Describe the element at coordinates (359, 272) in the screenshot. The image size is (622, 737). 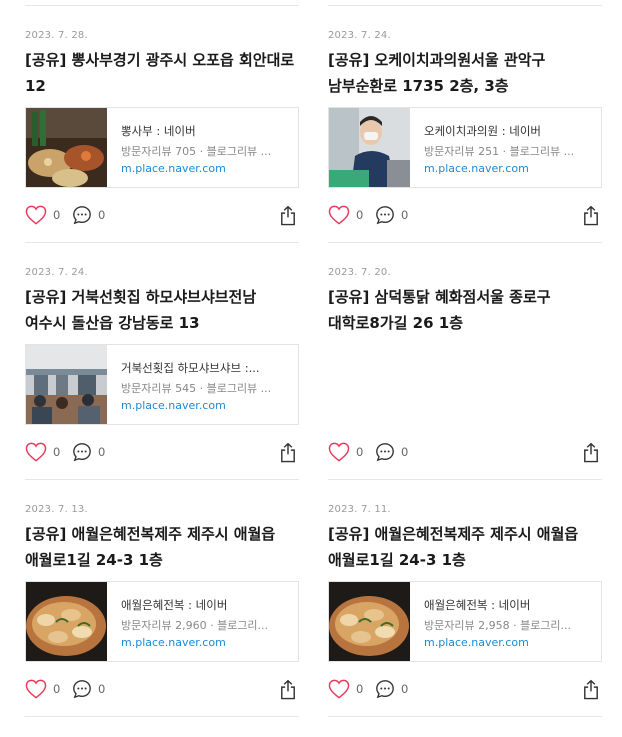
I see `post-date: 2023. 7. 20.` at that location.